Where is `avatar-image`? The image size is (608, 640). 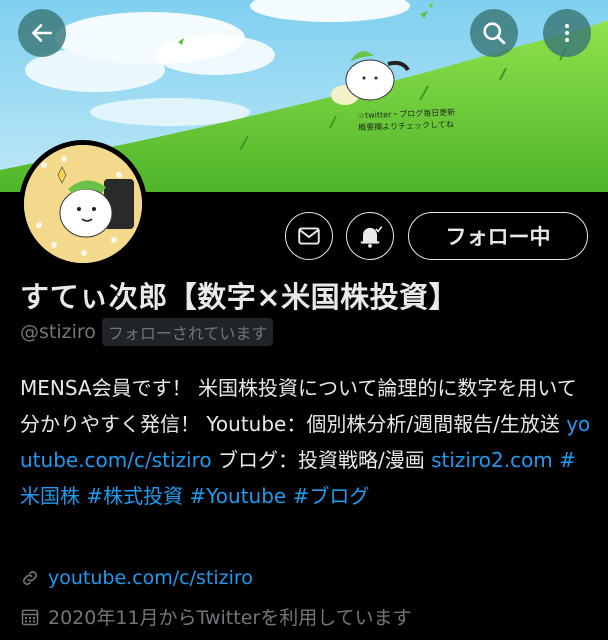 avatar-image is located at coordinates (83, 204).